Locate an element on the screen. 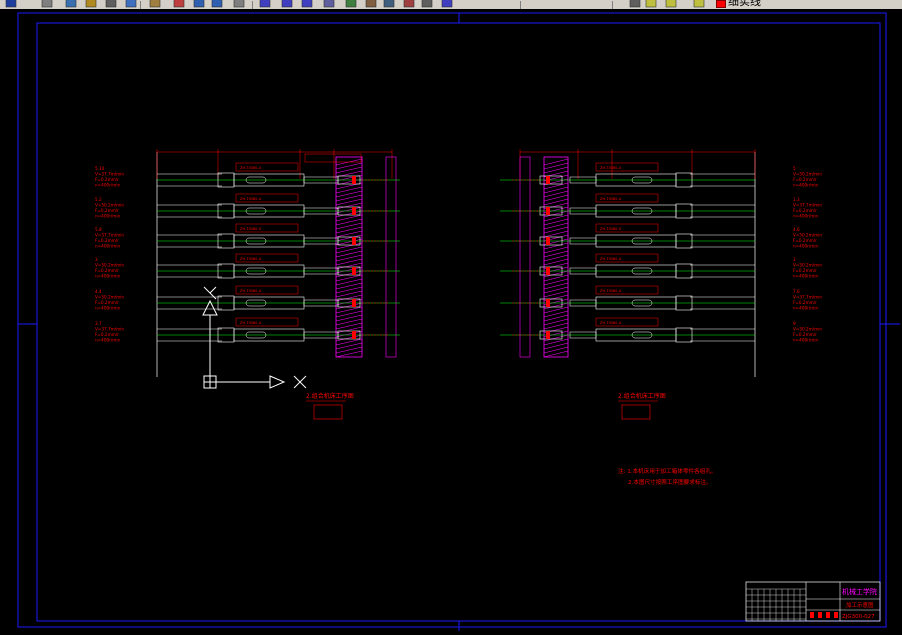 The image size is (902, 635). title-block: 机械工学院 加工示意图 ZJG300-027 is located at coordinates (813, 601).